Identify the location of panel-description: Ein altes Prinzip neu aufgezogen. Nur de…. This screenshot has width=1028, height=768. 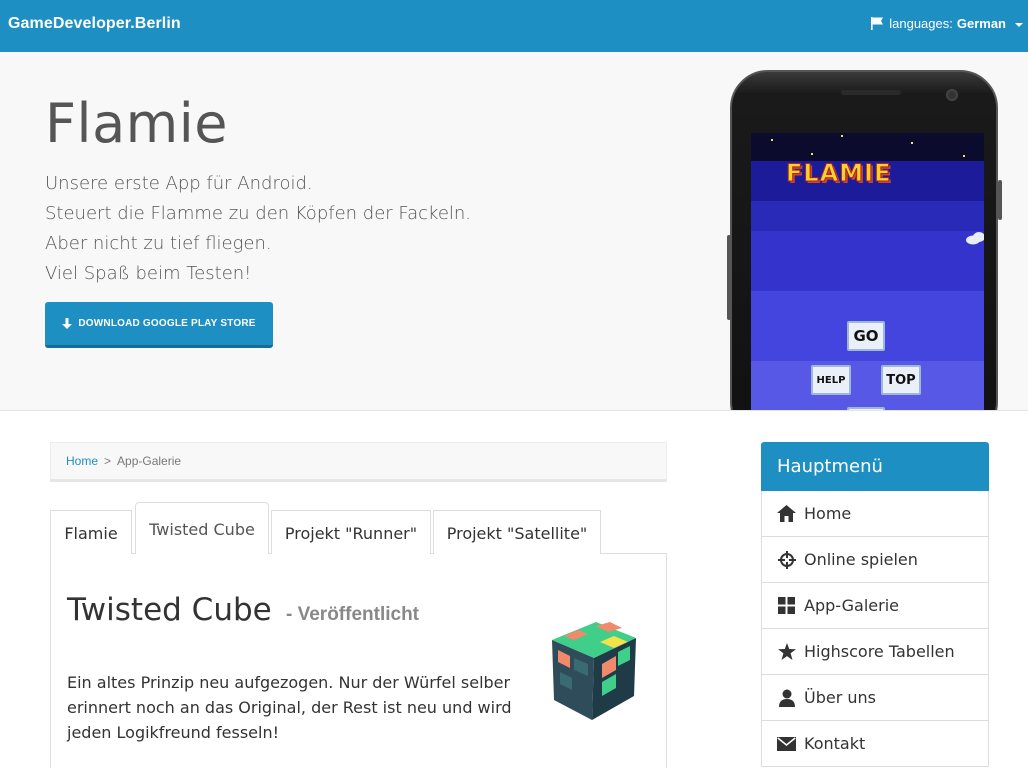
(289, 707).